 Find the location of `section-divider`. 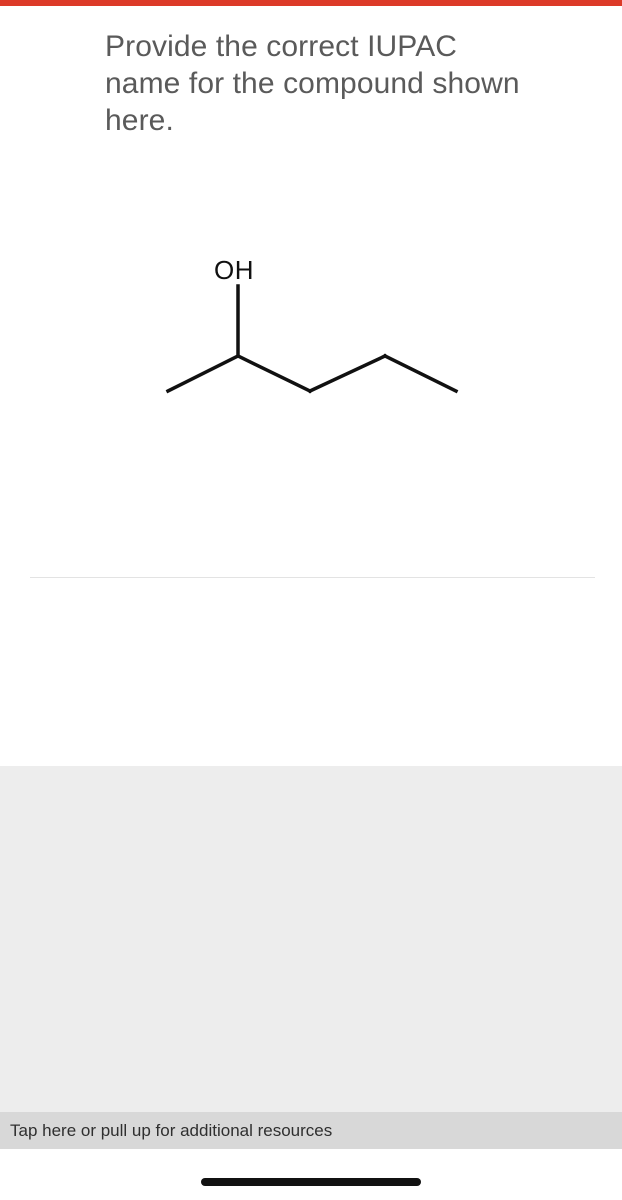

section-divider is located at coordinates (312, 577).